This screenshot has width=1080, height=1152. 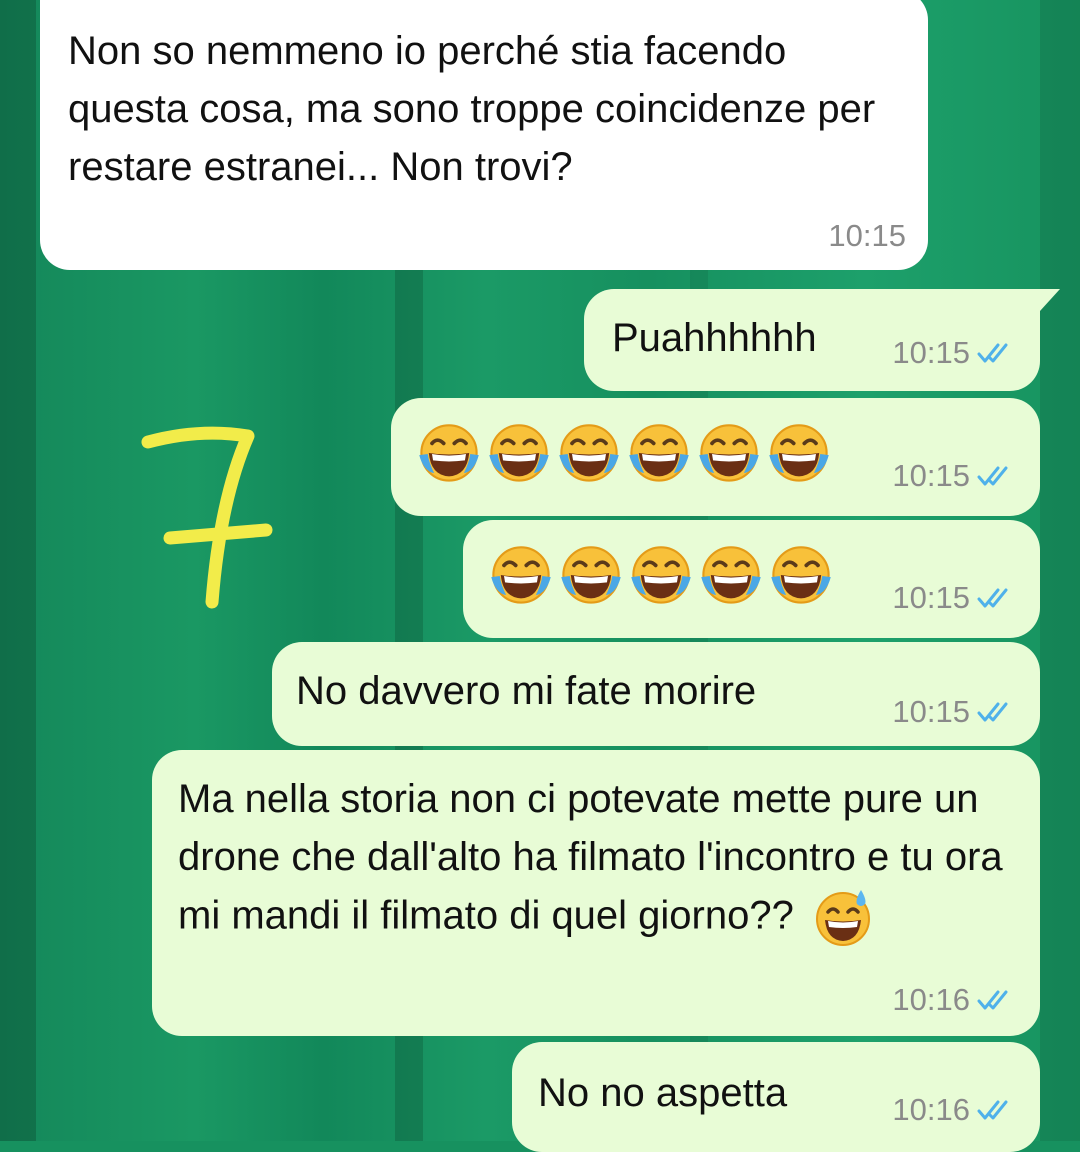 I want to click on message-text: No no aspetta, so click(x=663, y=1093).